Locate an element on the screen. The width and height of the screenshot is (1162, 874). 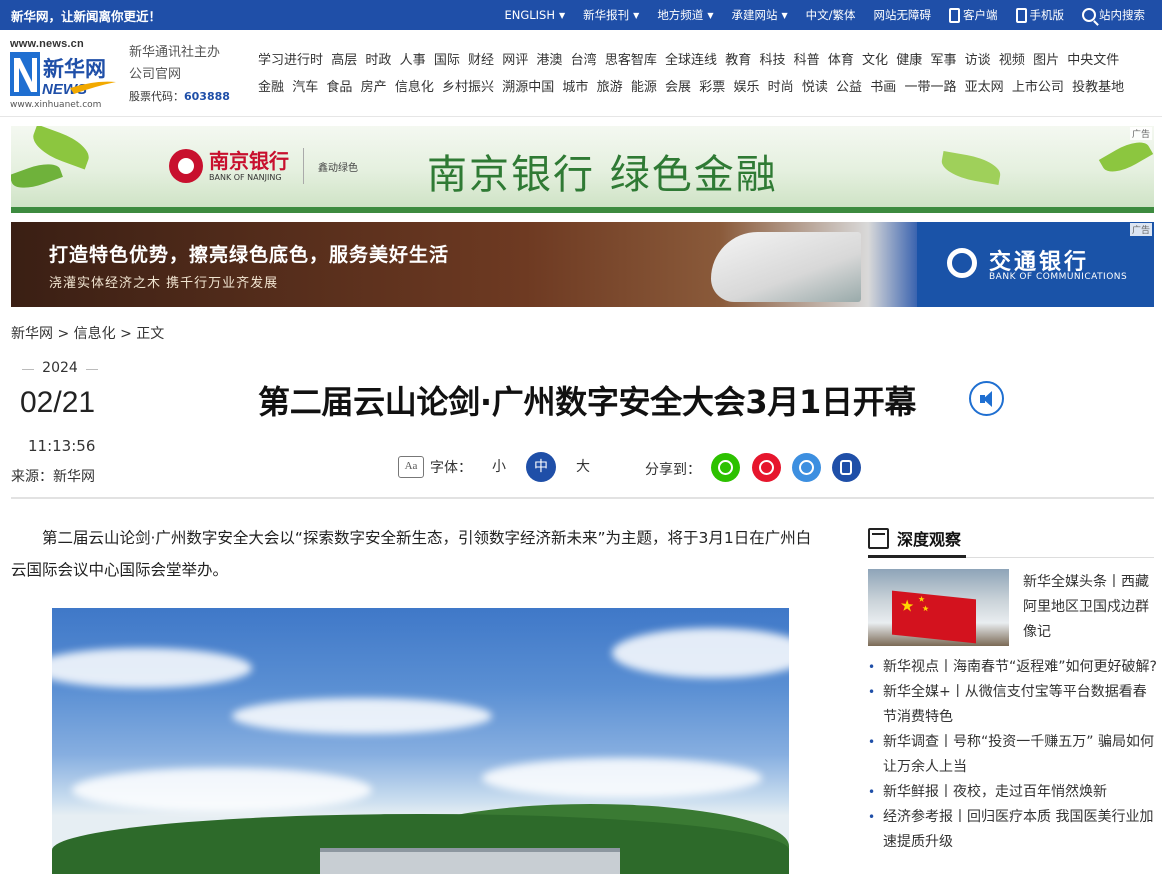
channel-link: 军事 is located at coordinates (943, 62).